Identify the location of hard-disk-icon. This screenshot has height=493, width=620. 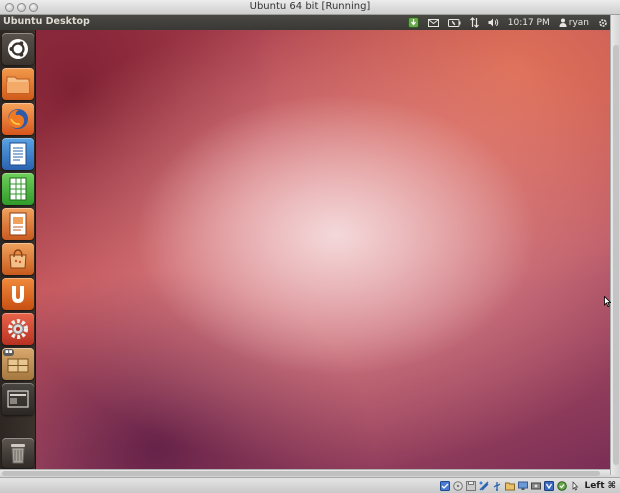
(444, 486).